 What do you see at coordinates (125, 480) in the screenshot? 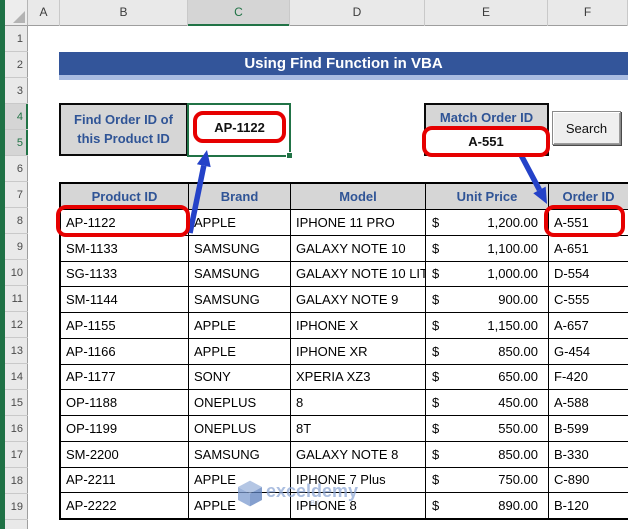
I see `table-cell: AP-2211` at bounding box center [125, 480].